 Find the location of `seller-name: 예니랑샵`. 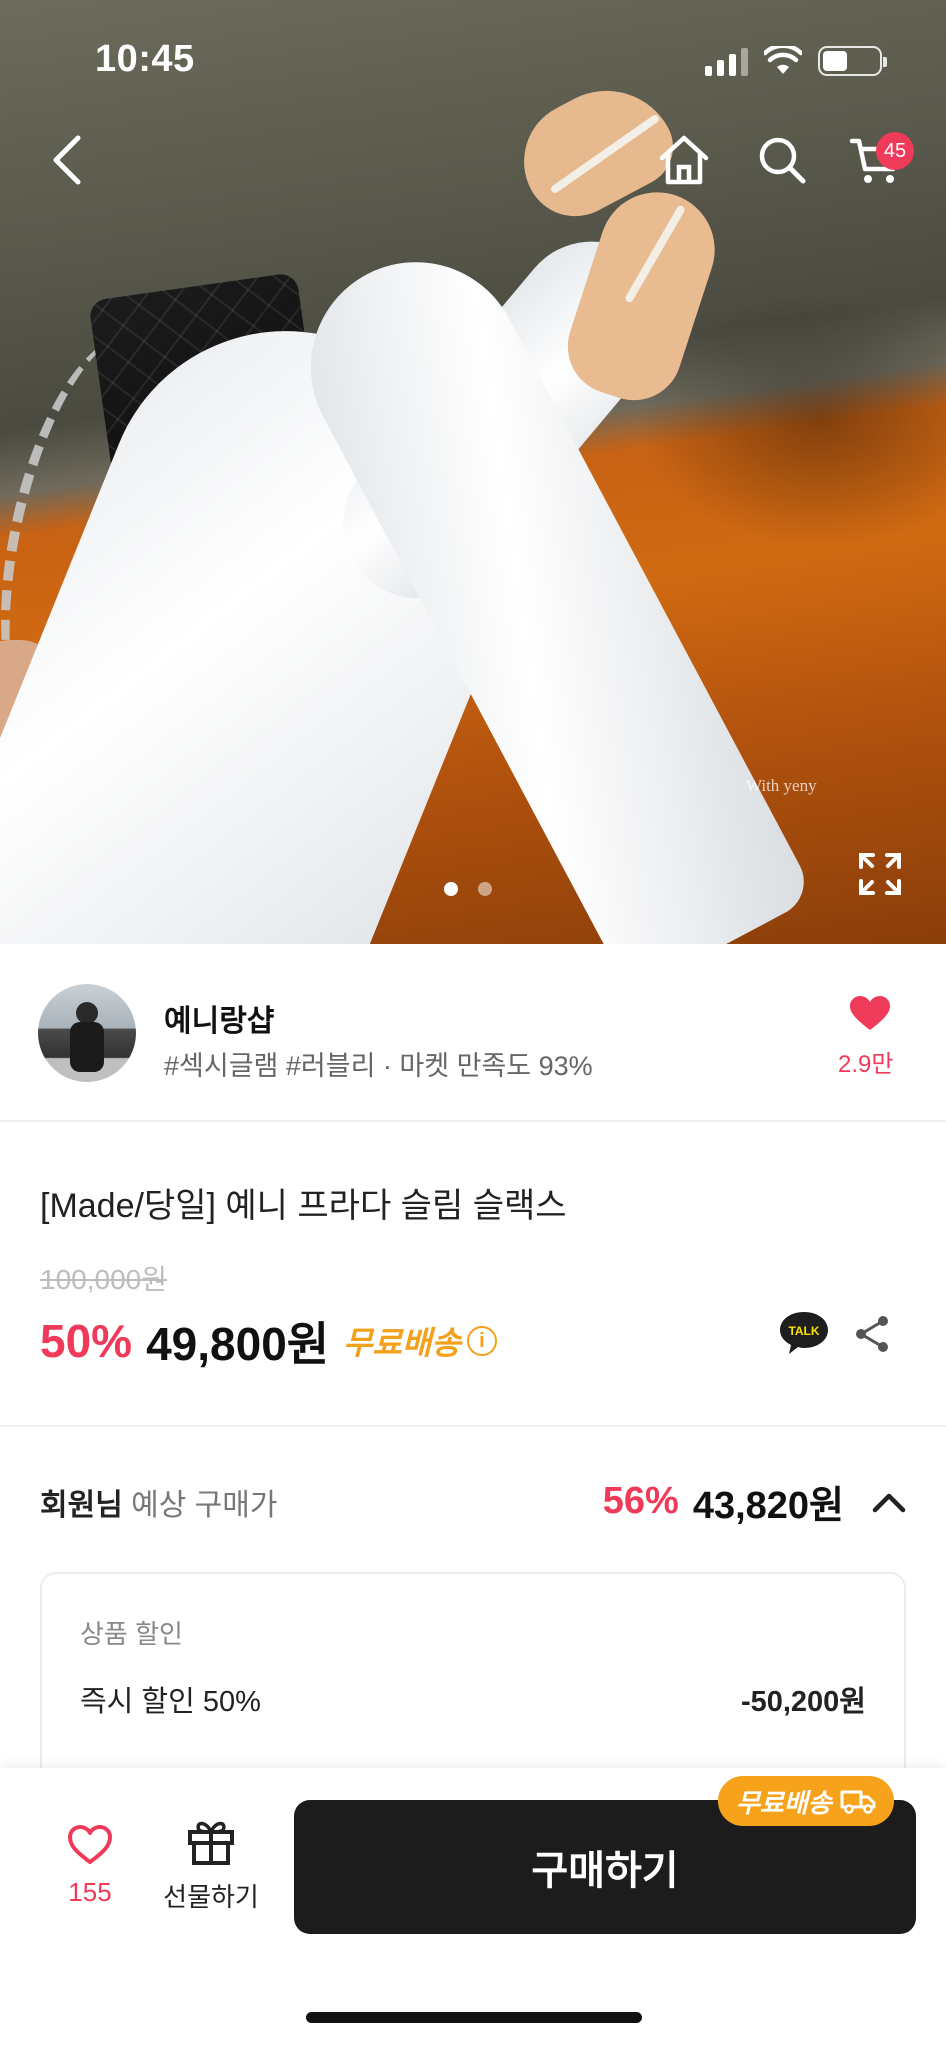

seller-name: 예니랑샵 is located at coordinates (219, 1018).